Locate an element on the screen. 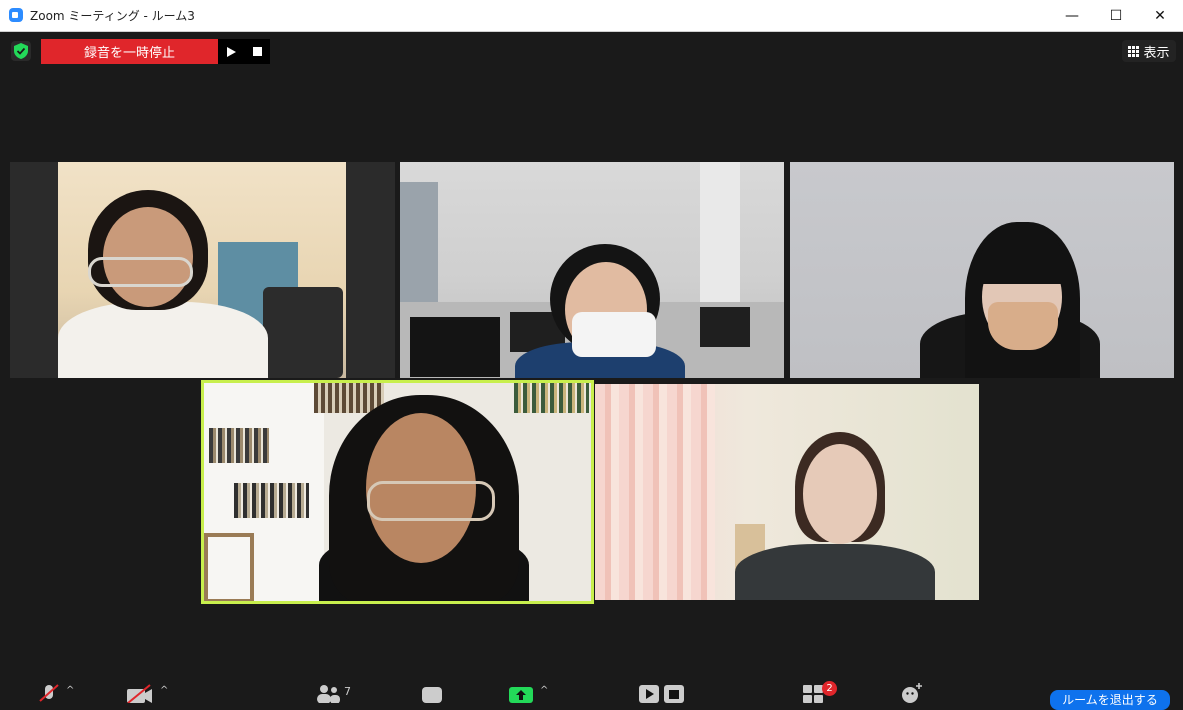 This screenshot has width=1183, height=710. mute-button: ^ is located at coordinates (56, 693).